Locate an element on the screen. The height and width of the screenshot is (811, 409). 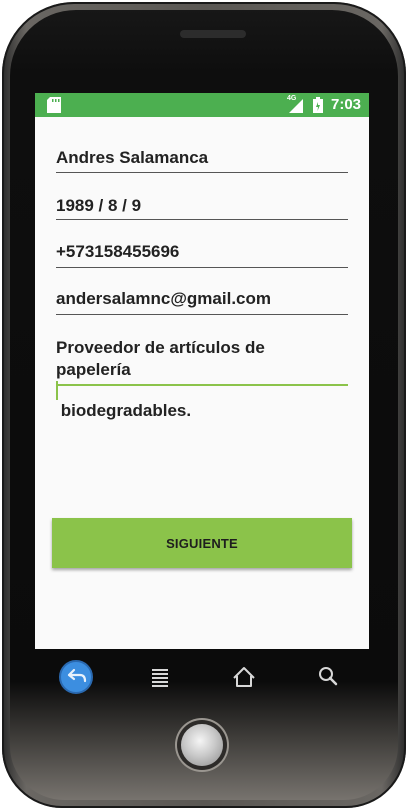
menu-icon is located at coordinates (160, 677).